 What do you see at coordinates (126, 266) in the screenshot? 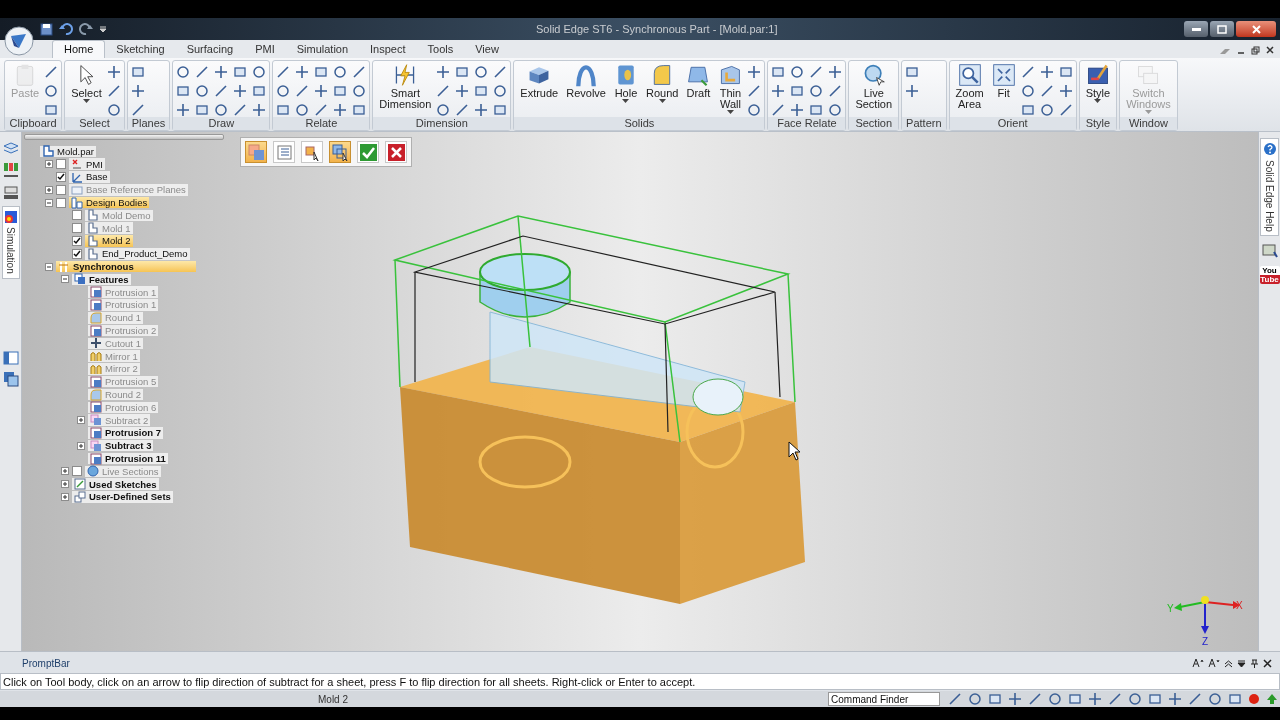
I see `tree-item: Synchronous` at bounding box center [126, 266].